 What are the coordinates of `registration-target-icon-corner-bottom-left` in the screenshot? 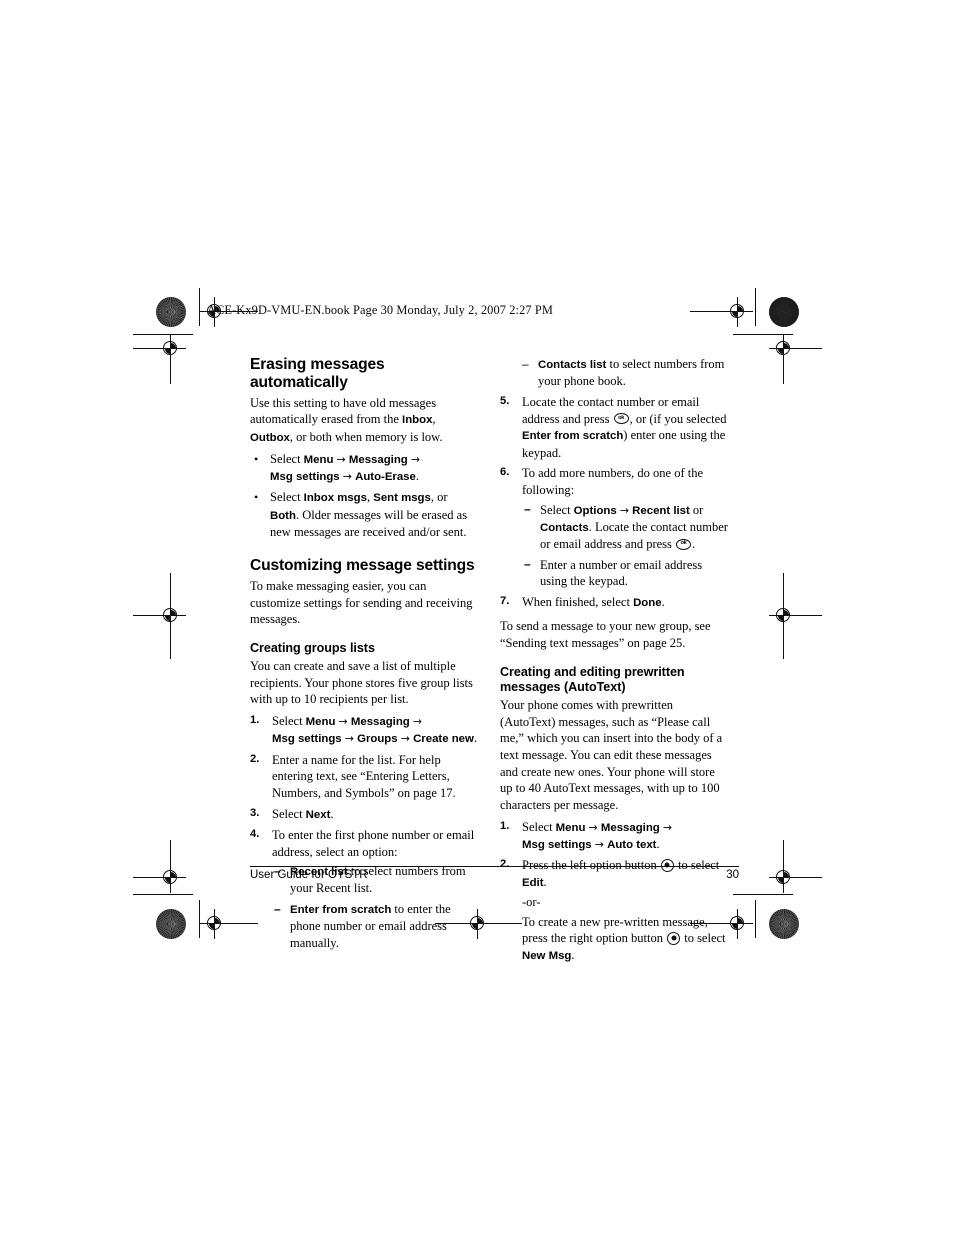 It's located at (171, 878).